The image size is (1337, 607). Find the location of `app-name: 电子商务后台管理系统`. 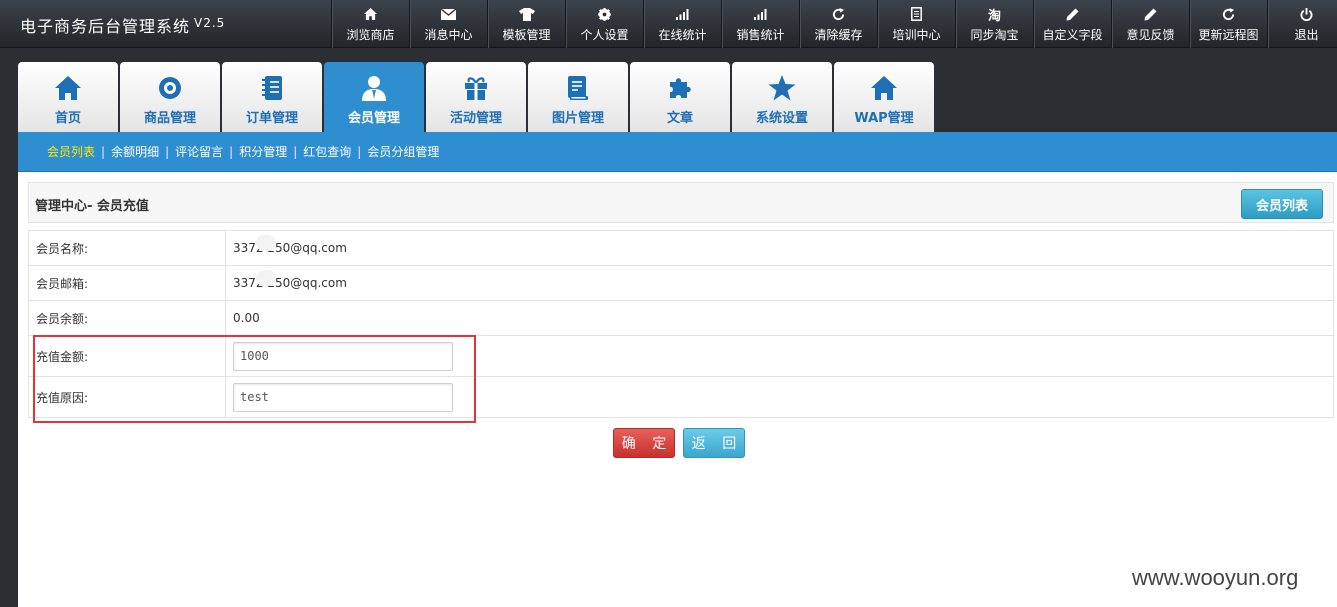

app-name: 电子商务后台管理系统 is located at coordinates (105, 26).